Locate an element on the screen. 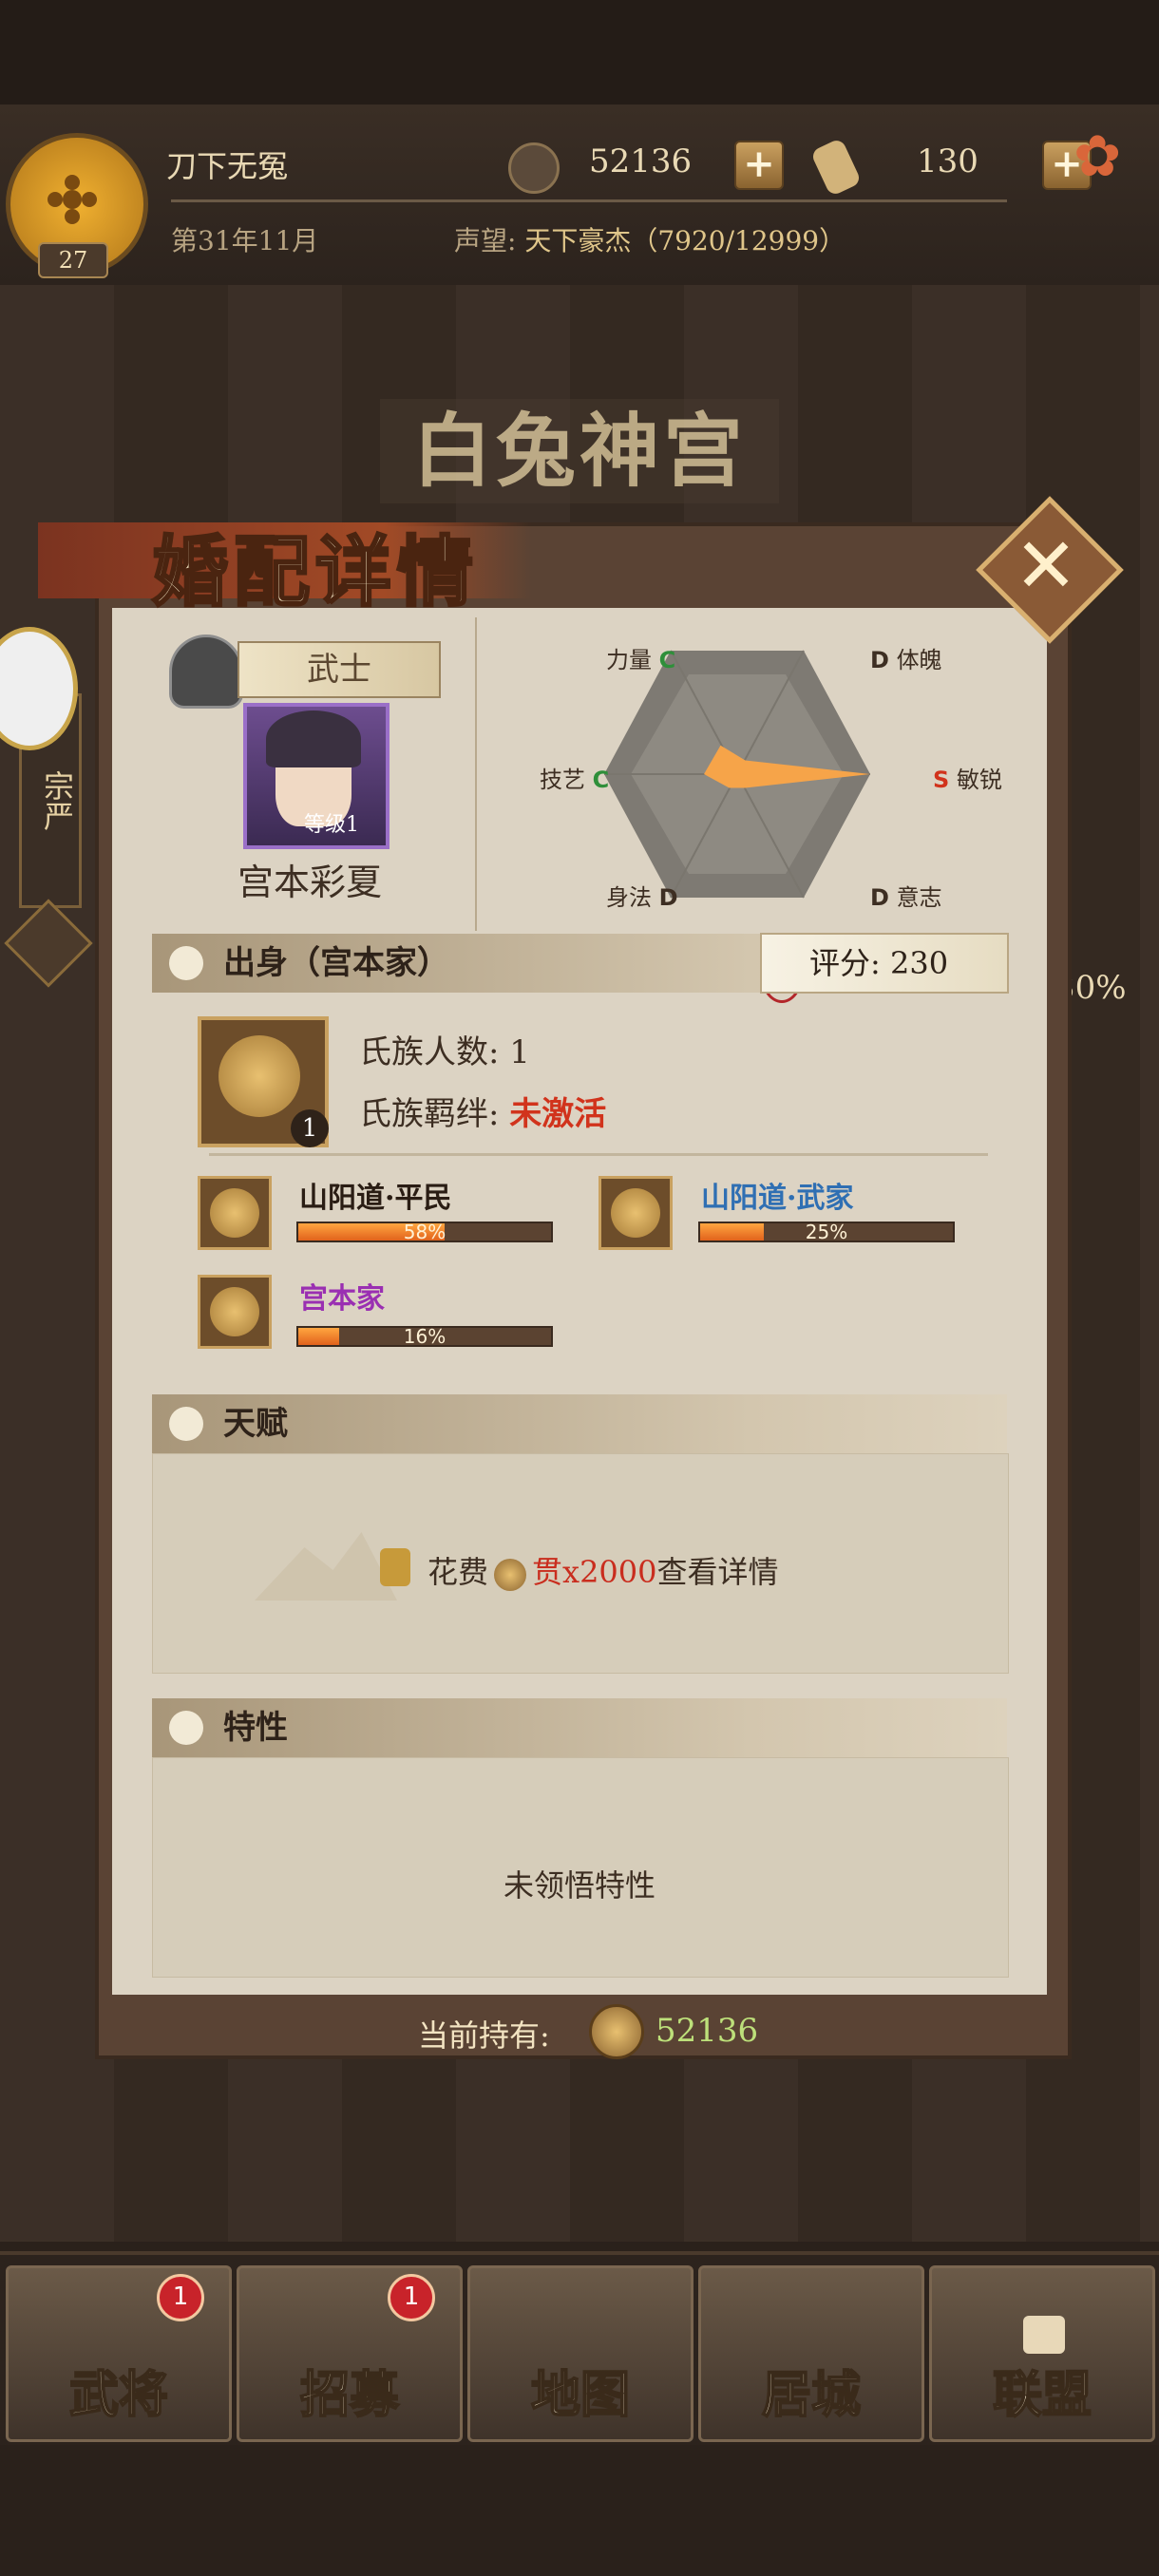 This screenshot has width=1159, height=2576. bond-name: 山阳道·平民 is located at coordinates (375, 1198).